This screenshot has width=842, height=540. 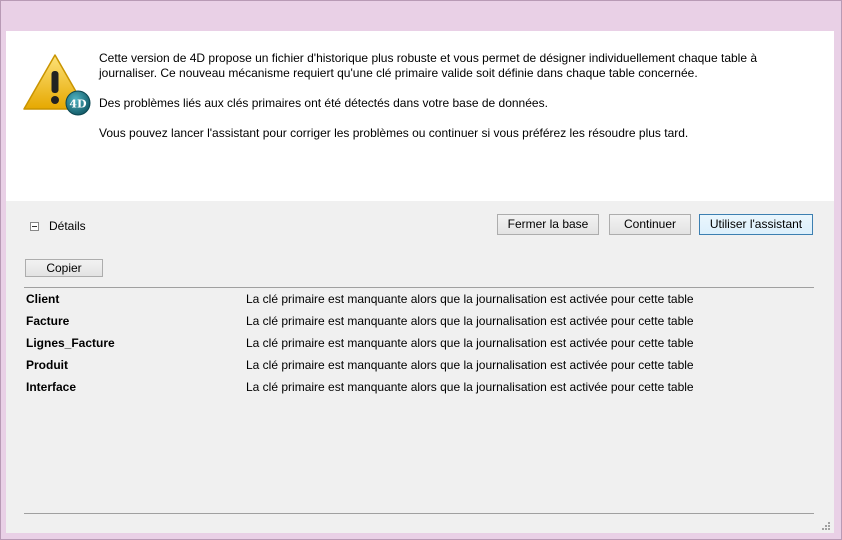 I want to click on details-toggle: Détails, so click(x=58, y=226).